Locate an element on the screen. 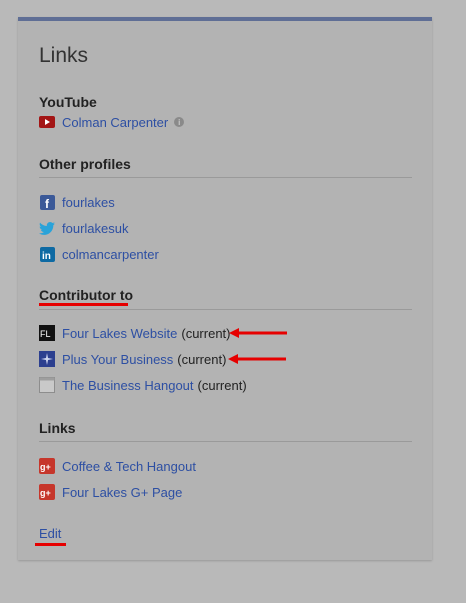 This screenshot has height=603, width=466. page-icon is located at coordinates (47, 385).